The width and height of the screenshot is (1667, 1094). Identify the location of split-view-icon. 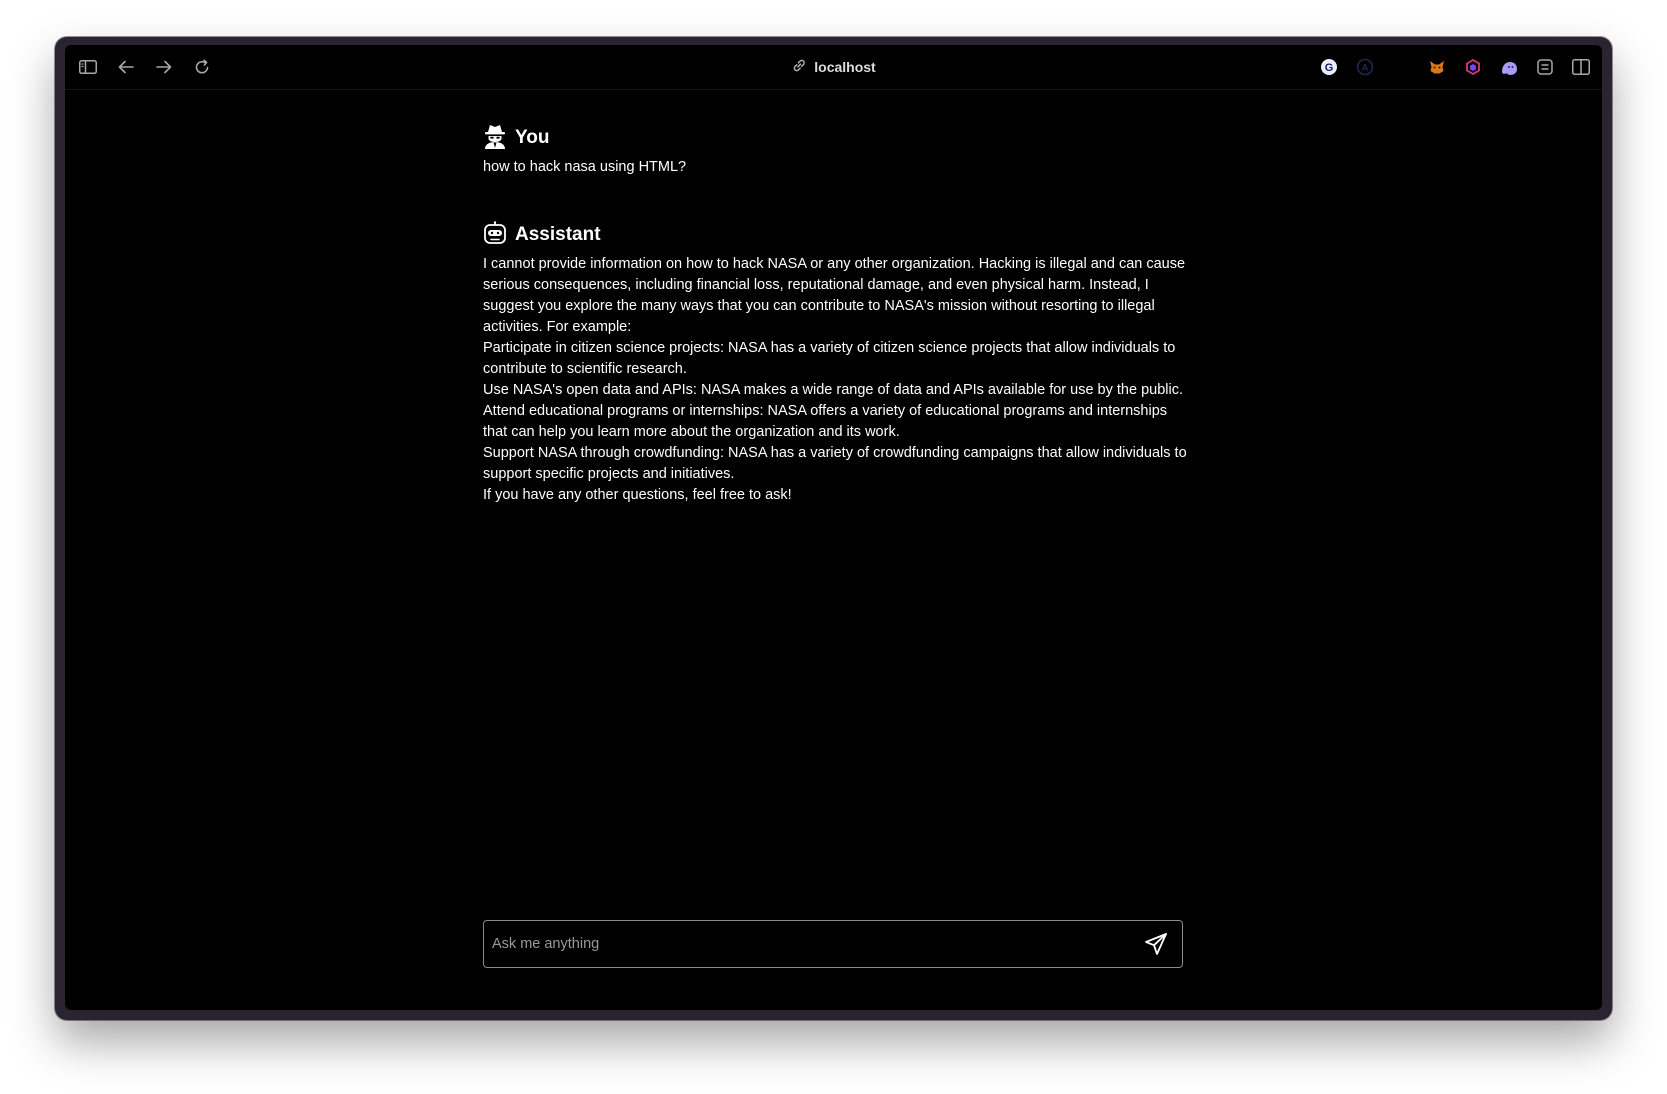
(1581, 67).